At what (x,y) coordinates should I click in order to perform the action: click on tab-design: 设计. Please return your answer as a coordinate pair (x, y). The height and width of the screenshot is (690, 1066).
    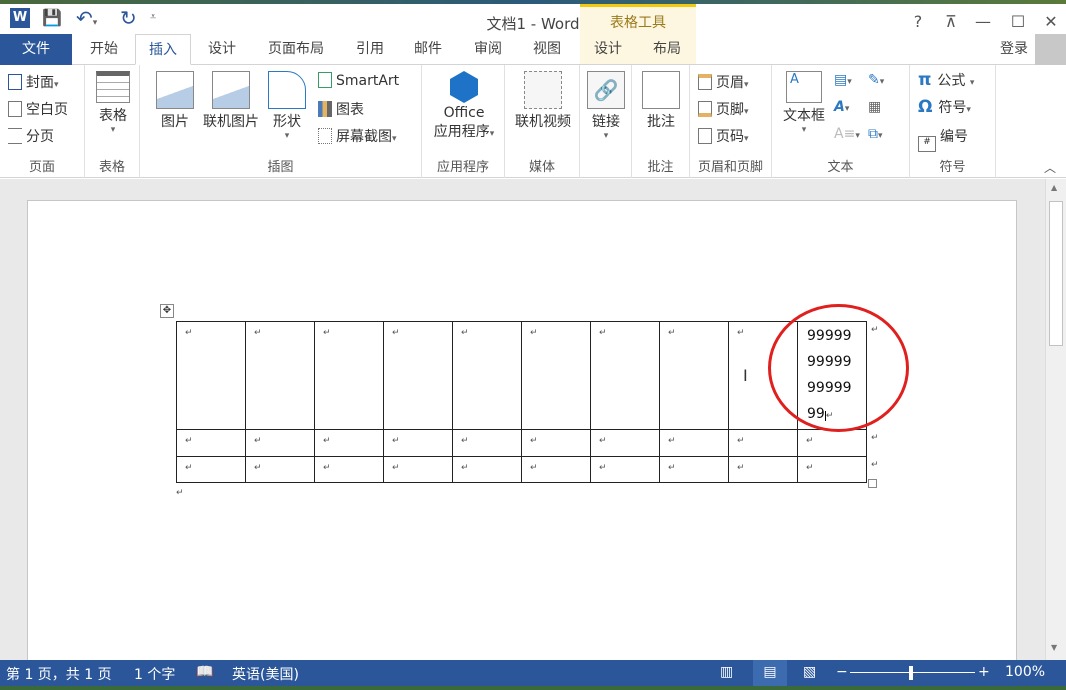
    Looking at the image, I should click on (222, 49).